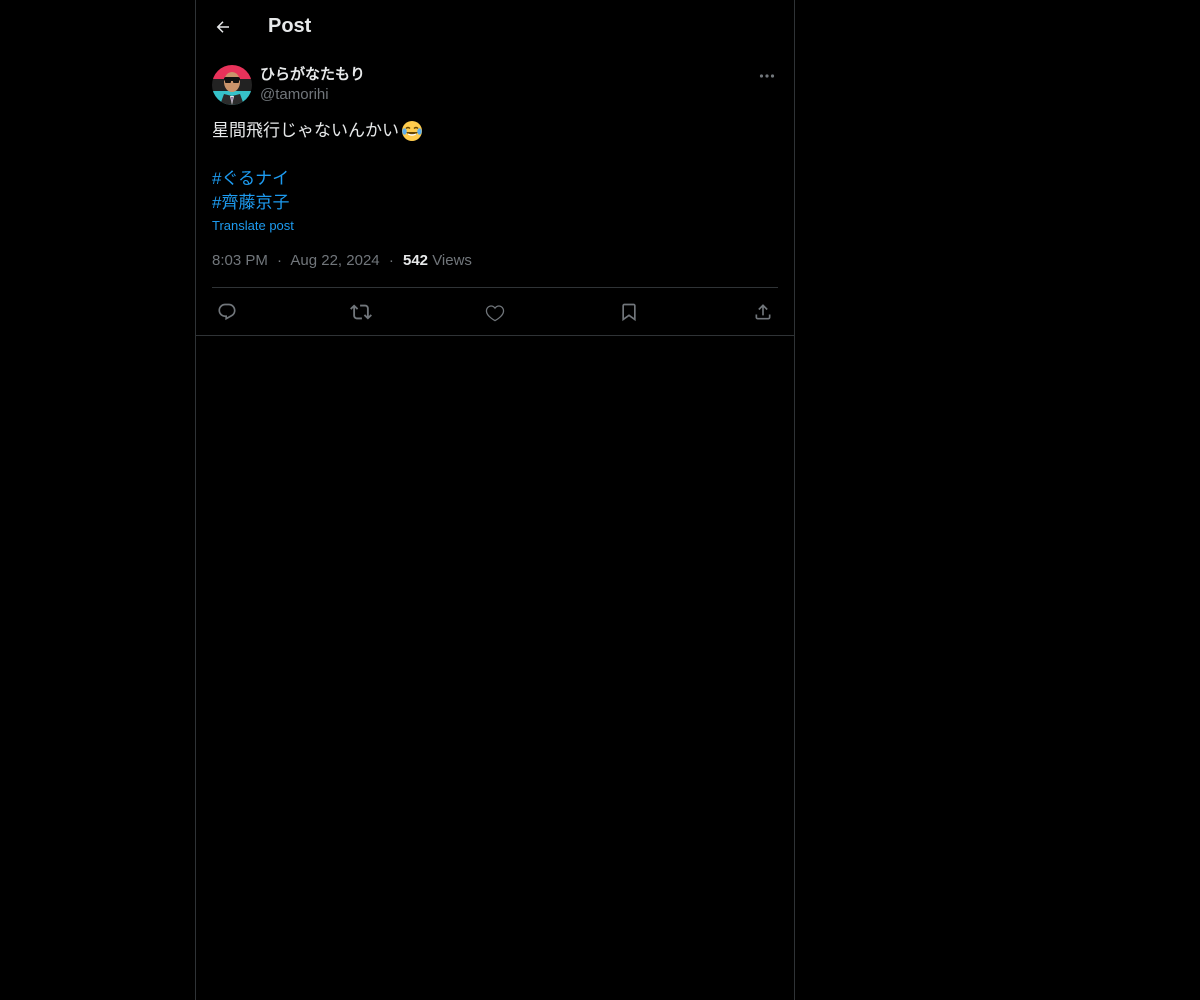 This screenshot has height=1000, width=1200. I want to click on post-time: 8:03 PM, so click(240, 260).